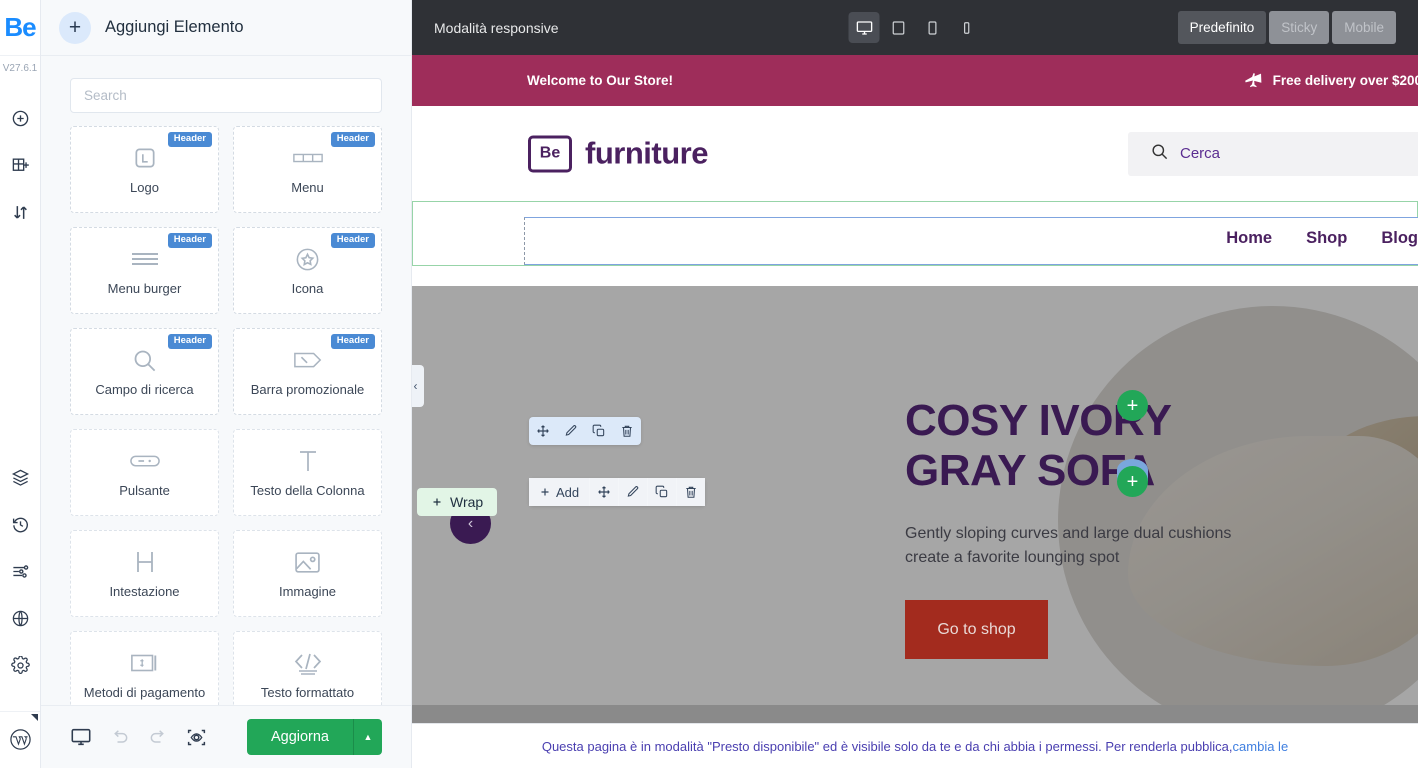  What do you see at coordinates (307, 472) in the screenshot?
I see `element-card-testo-della-colonna: Testo della Colonna` at bounding box center [307, 472].